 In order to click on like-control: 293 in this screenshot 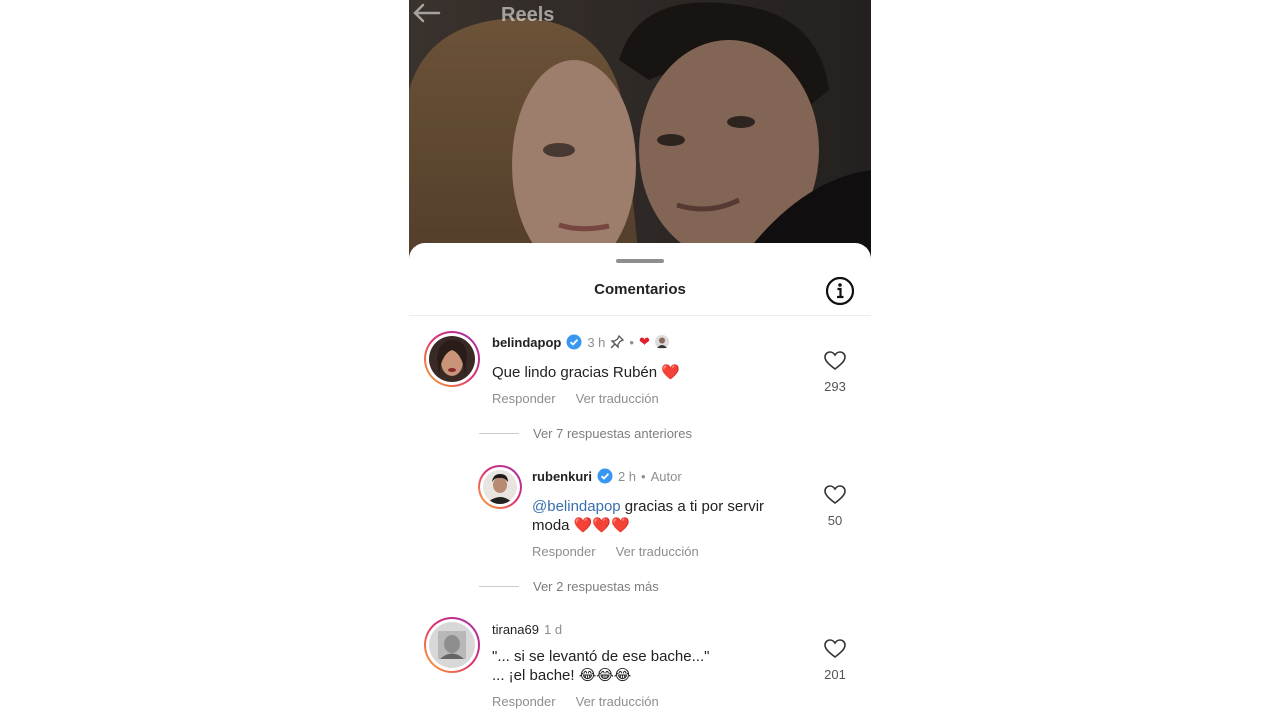, I will do `click(835, 372)`.